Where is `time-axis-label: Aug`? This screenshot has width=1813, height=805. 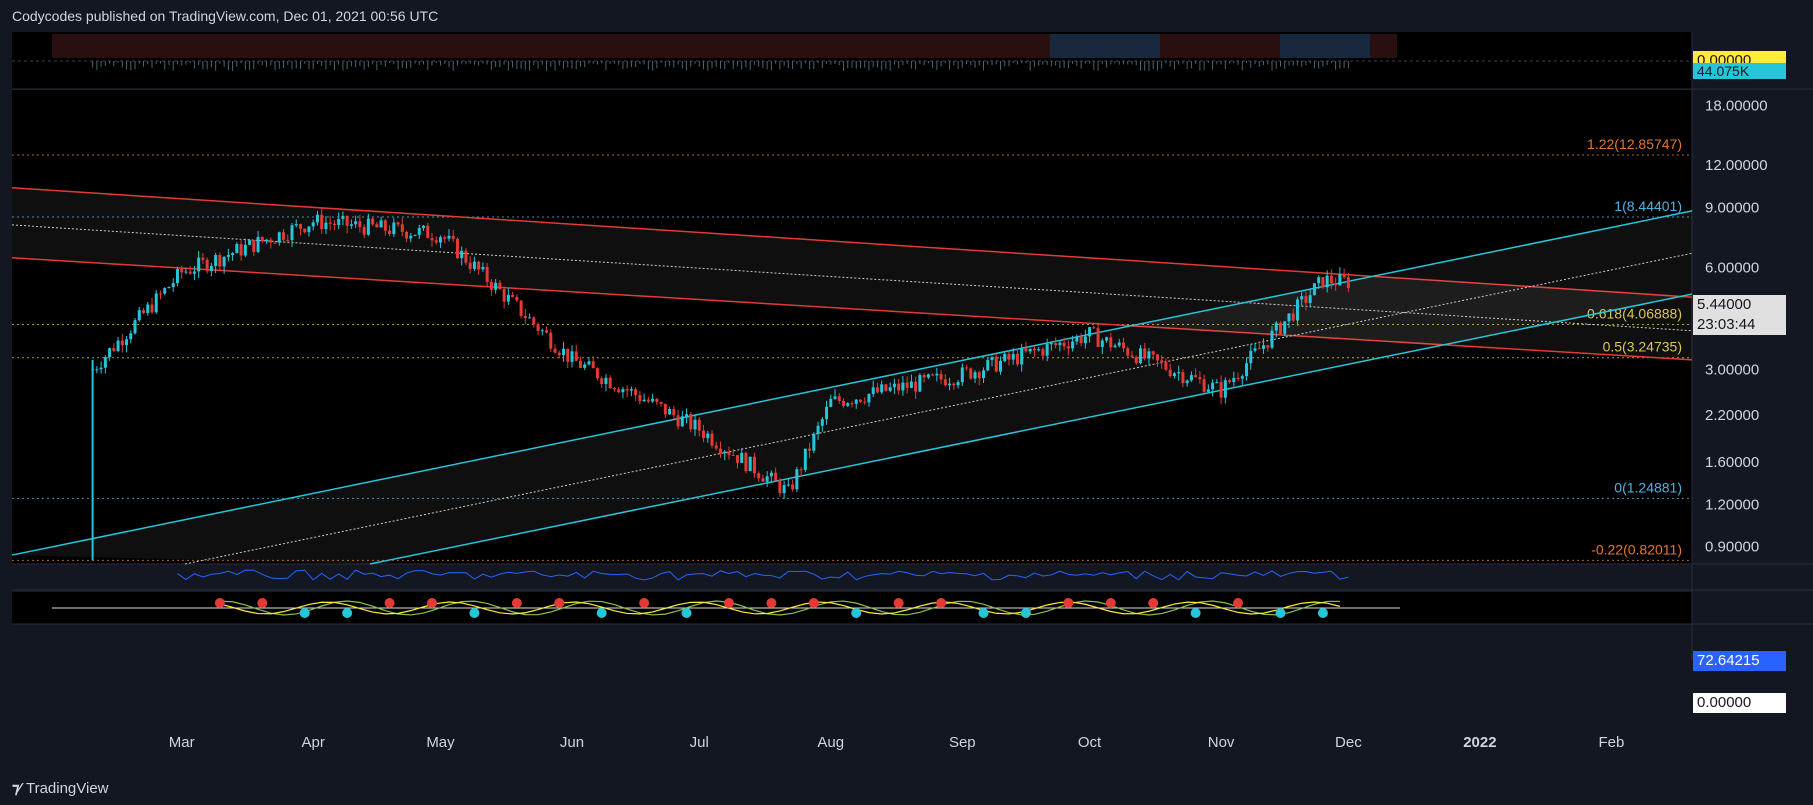
time-axis-label: Aug is located at coordinates (830, 742).